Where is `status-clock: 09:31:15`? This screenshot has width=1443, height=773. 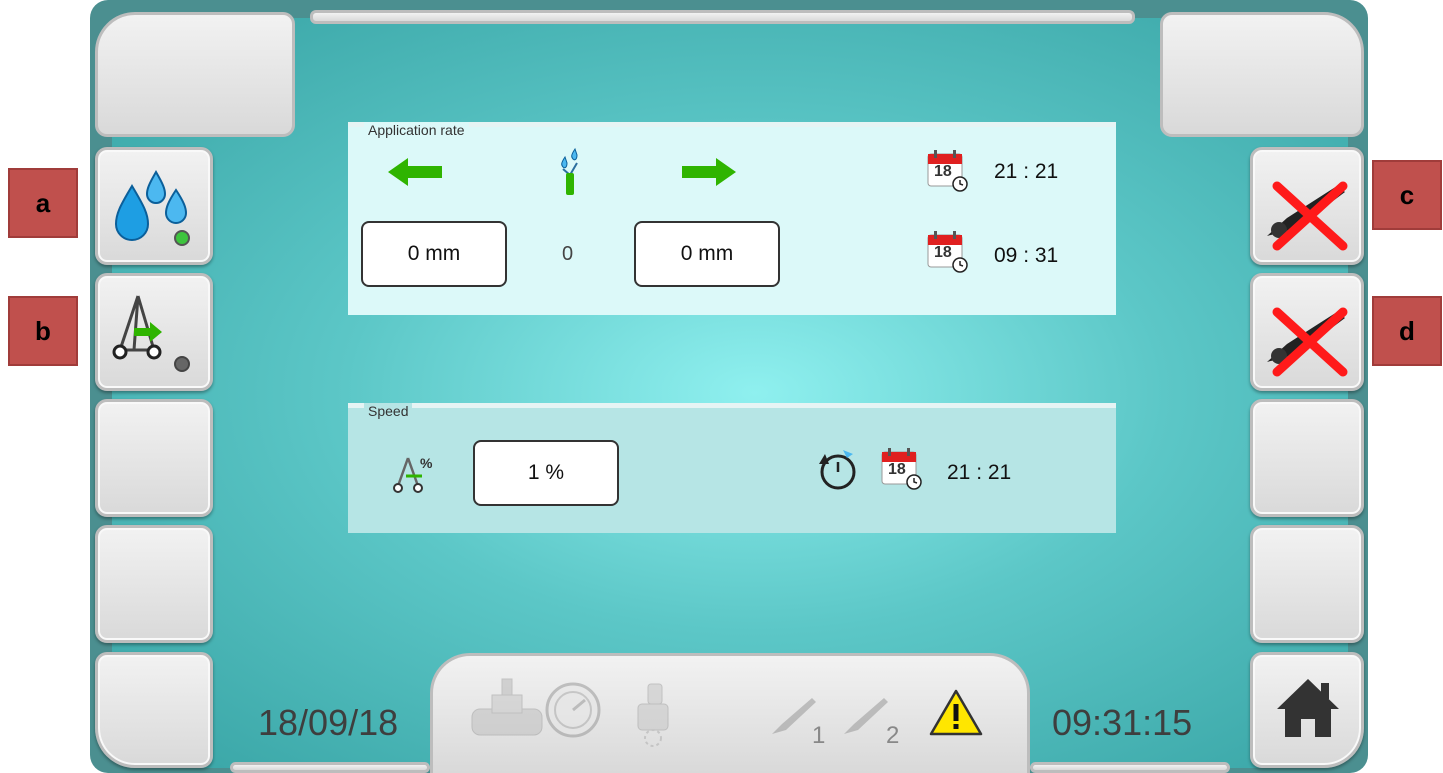 status-clock: 09:31:15 is located at coordinates (1122, 722).